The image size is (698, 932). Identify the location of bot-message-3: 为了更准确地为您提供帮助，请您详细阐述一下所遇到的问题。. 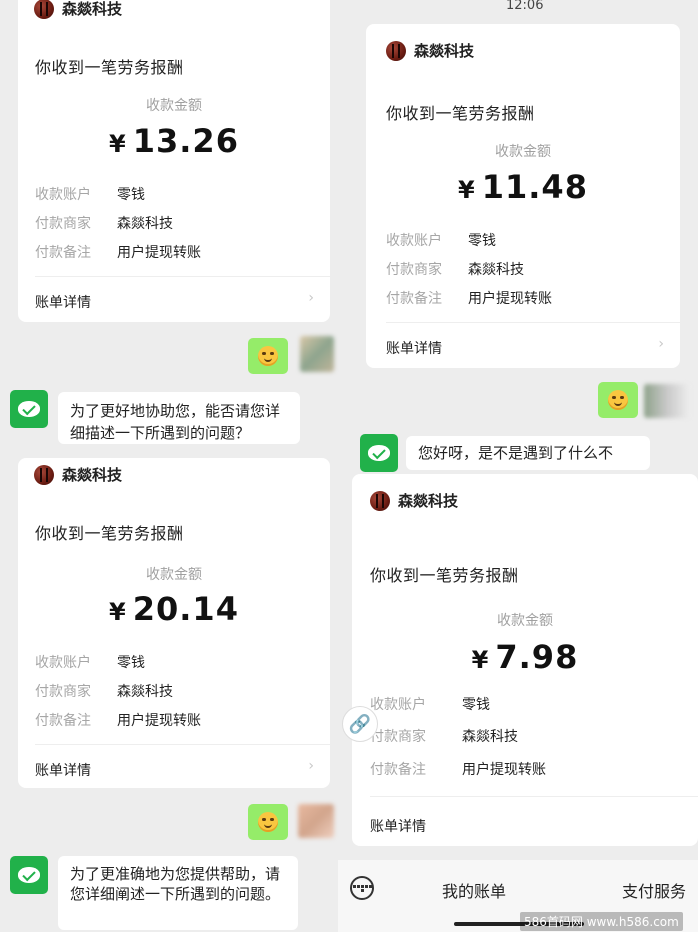
(178, 893).